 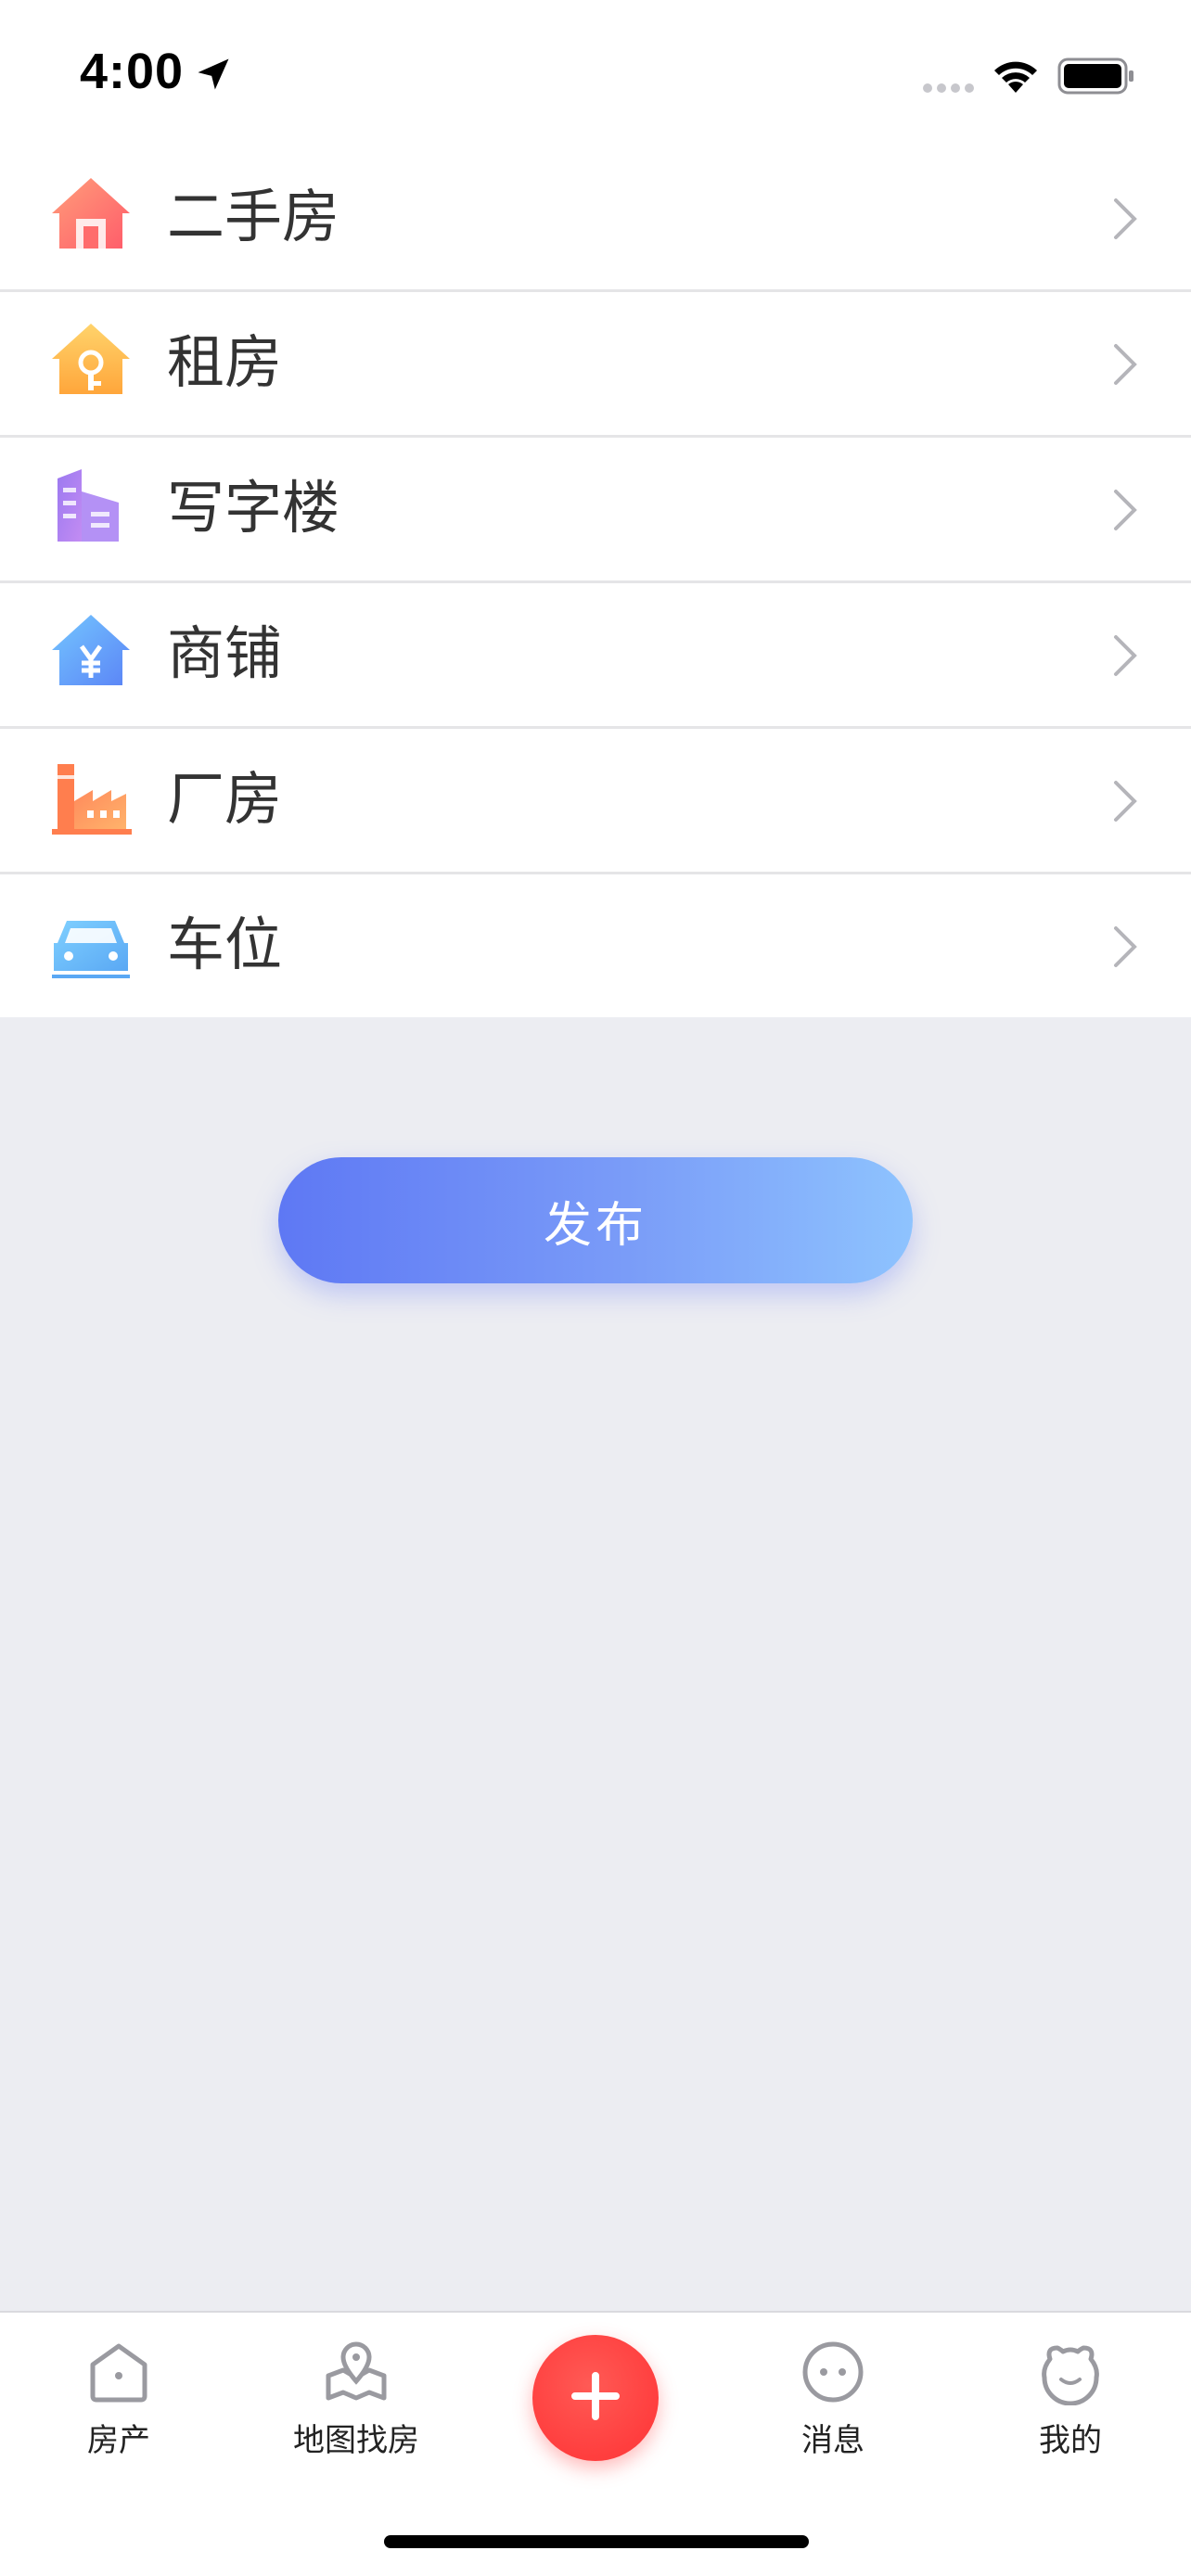 I want to click on plus-icon, so click(x=595, y=2398).